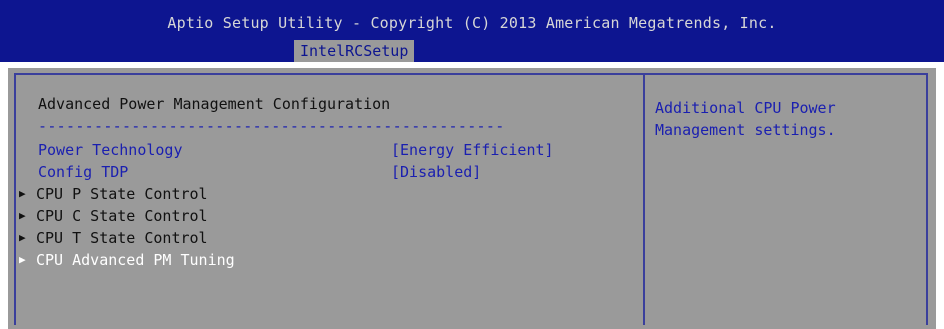 This screenshot has width=944, height=329. What do you see at coordinates (644, 200) in the screenshot?
I see `pane-divider` at bounding box center [644, 200].